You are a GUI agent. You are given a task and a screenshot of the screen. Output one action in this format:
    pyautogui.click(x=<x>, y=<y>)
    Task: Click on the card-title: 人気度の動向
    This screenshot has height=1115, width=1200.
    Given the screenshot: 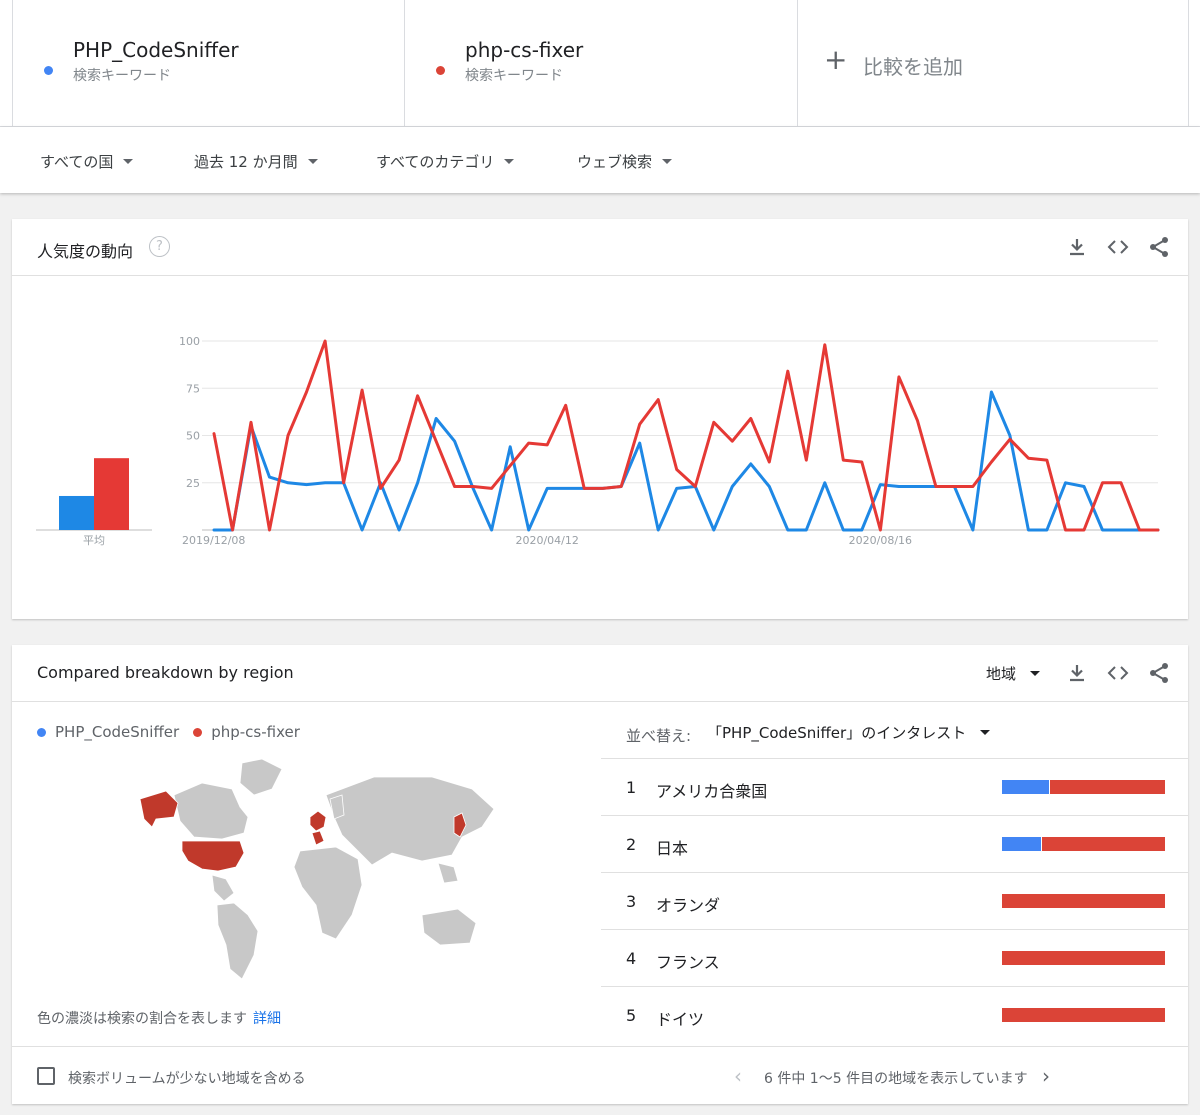 What is the action you would take?
    pyautogui.click(x=85, y=251)
    